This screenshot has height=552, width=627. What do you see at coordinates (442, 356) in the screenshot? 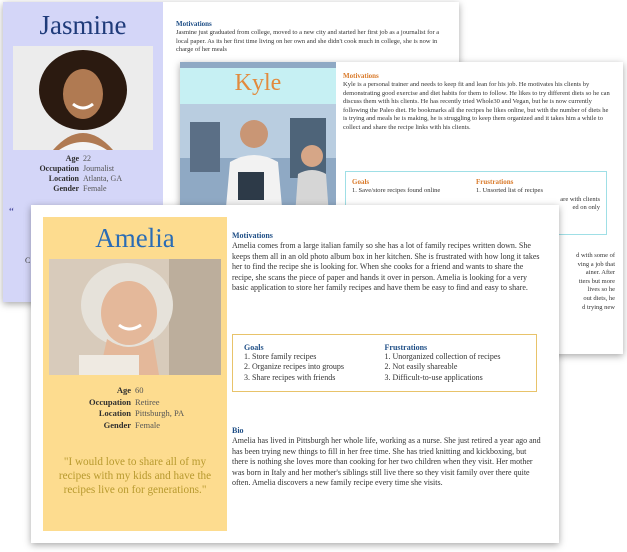
I see `amelia-frustration-item: 1. Unorganized collection of recipes` at bounding box center [442, 356].